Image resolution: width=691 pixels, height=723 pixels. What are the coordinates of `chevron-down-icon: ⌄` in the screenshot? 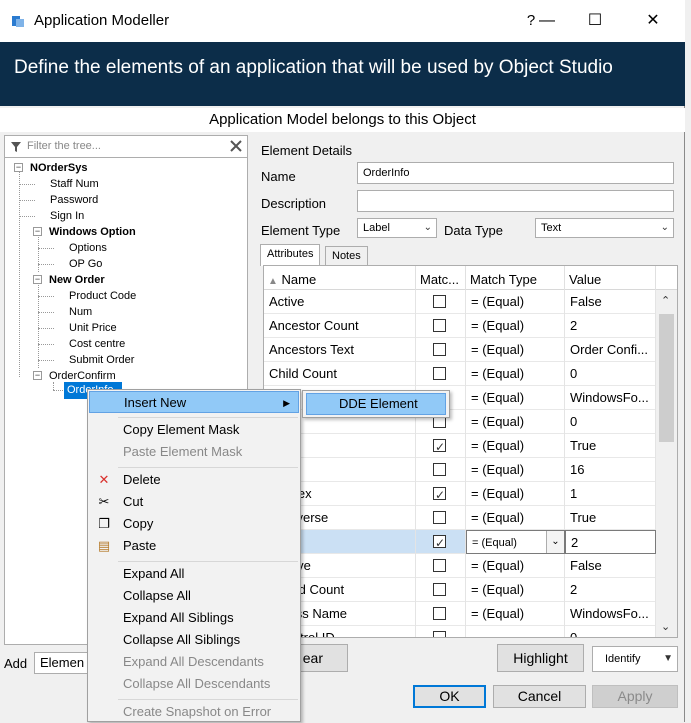 It's located at (555, 542).